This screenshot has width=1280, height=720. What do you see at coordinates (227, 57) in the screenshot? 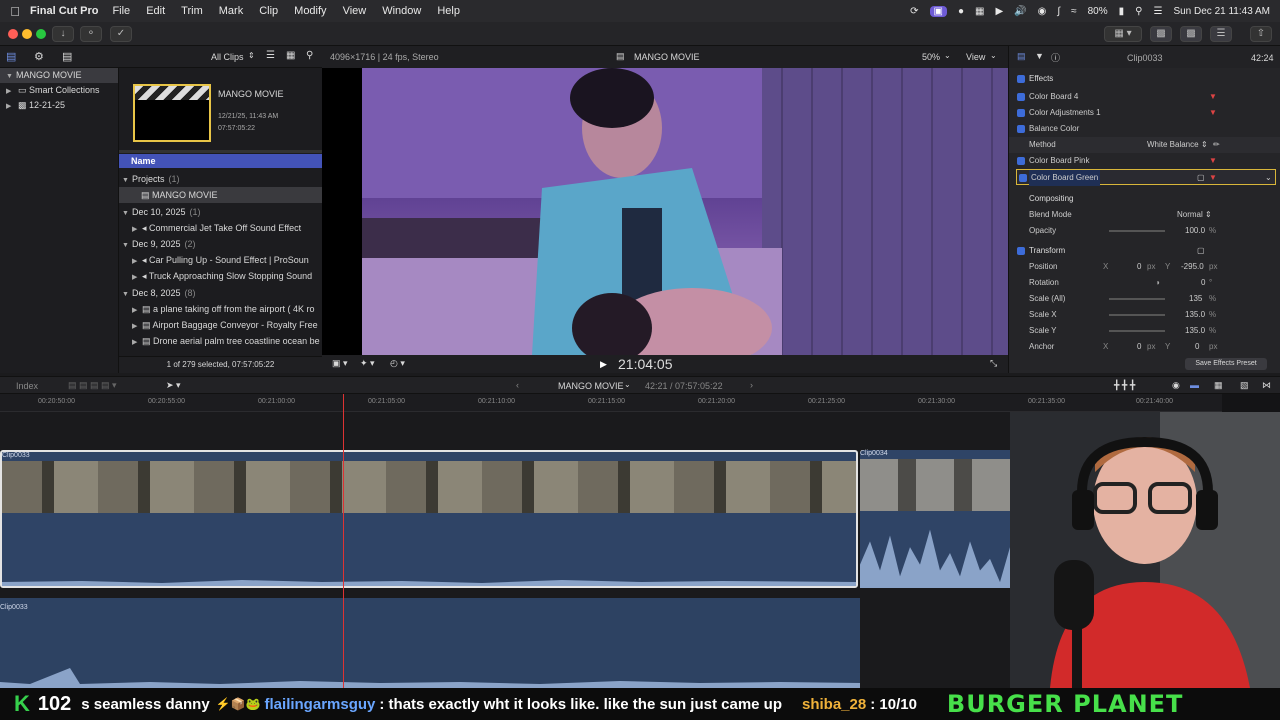
I see `clip-filter-dropdown: All Clips` at bounding box center [227, 57].